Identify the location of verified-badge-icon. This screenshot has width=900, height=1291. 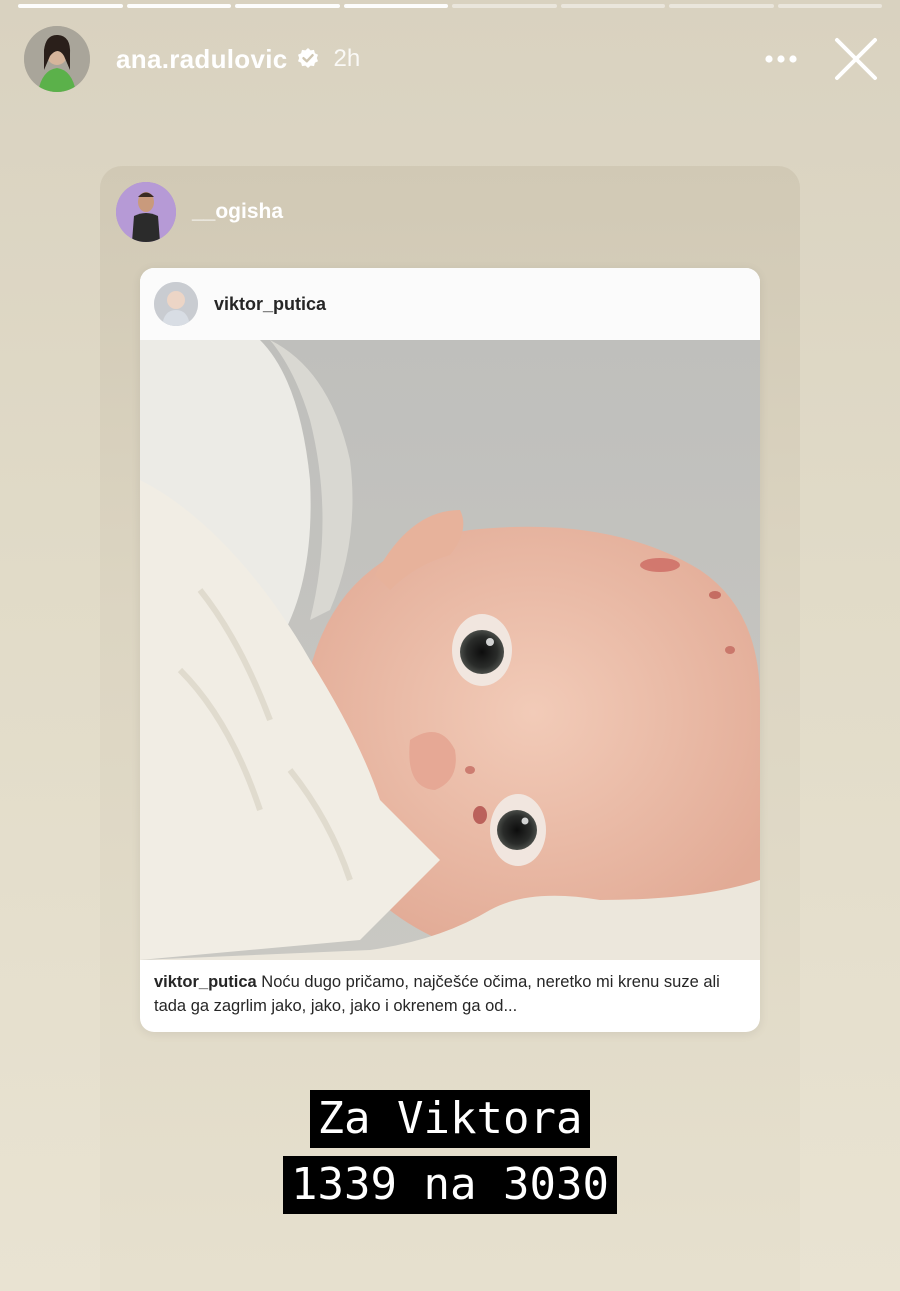
(308, 59).